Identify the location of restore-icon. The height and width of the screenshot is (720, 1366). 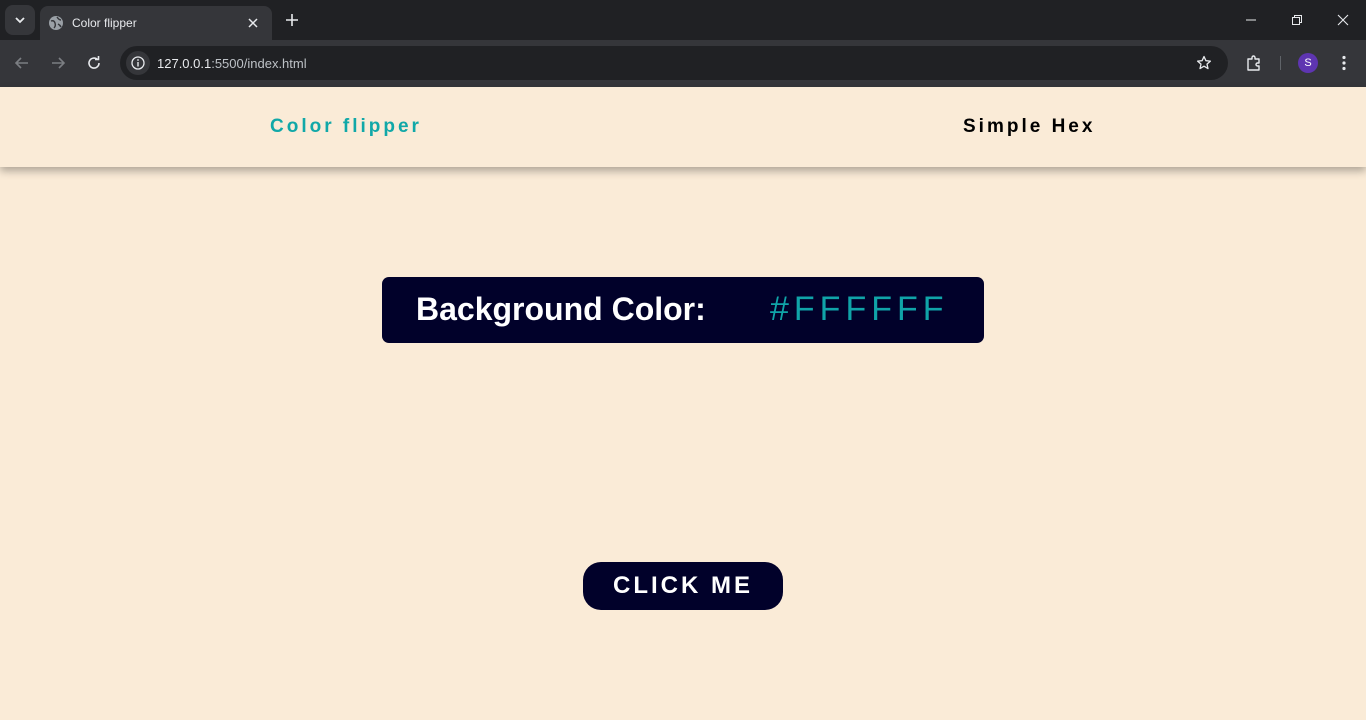
(1297, 20).